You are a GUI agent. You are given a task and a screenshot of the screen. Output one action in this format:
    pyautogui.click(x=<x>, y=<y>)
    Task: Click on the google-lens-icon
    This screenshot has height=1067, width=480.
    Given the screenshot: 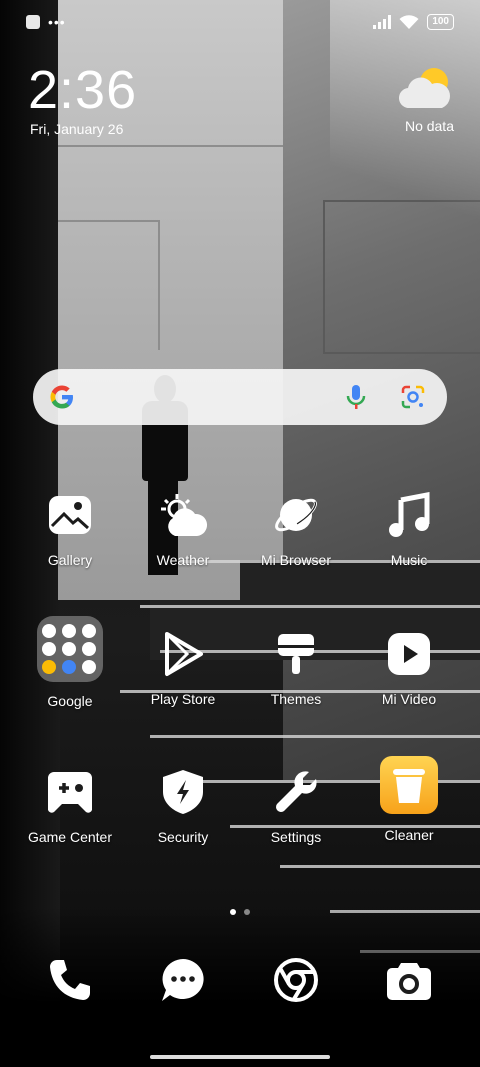 What is the action you would take?
    pyautogui.click(x=413, y=397)
    